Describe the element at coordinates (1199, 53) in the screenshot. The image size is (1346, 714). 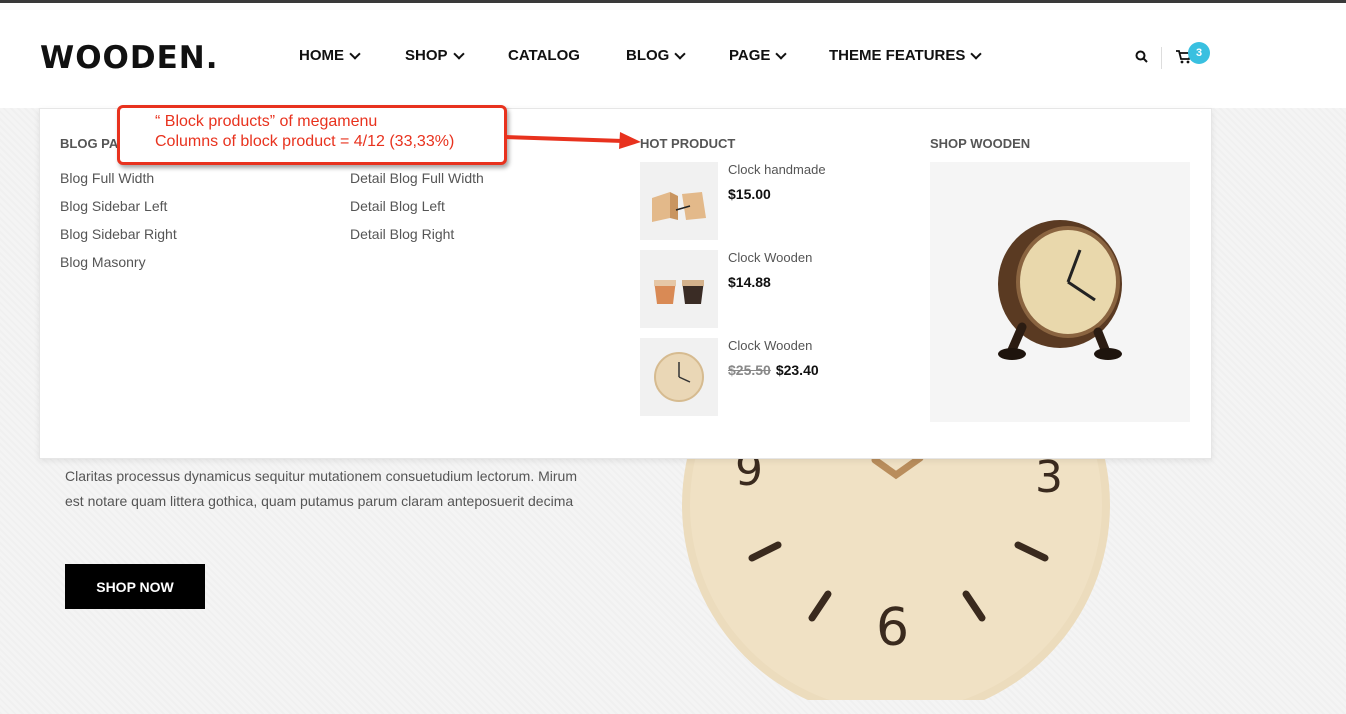
I see `cart-count-badge: 3` at that location.